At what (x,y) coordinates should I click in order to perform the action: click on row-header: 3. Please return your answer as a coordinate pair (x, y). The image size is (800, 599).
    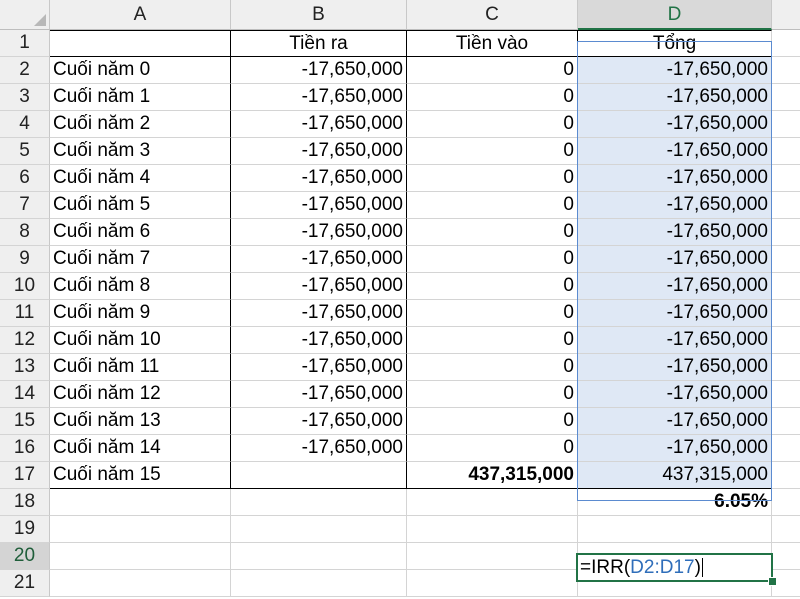
    Looking at the image, I should click on (25, 97).